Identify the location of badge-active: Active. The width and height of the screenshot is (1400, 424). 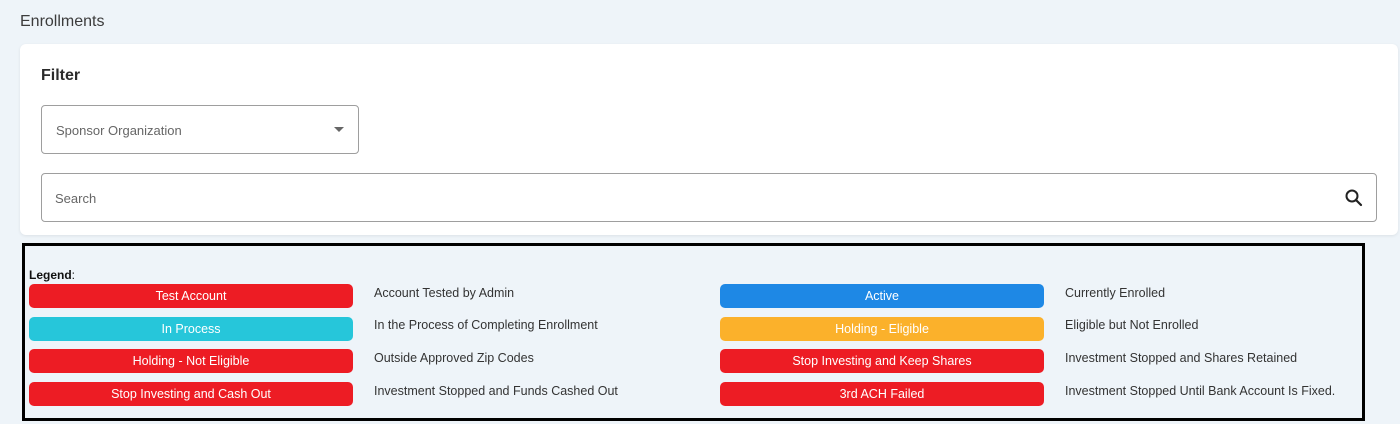
(882, 296).